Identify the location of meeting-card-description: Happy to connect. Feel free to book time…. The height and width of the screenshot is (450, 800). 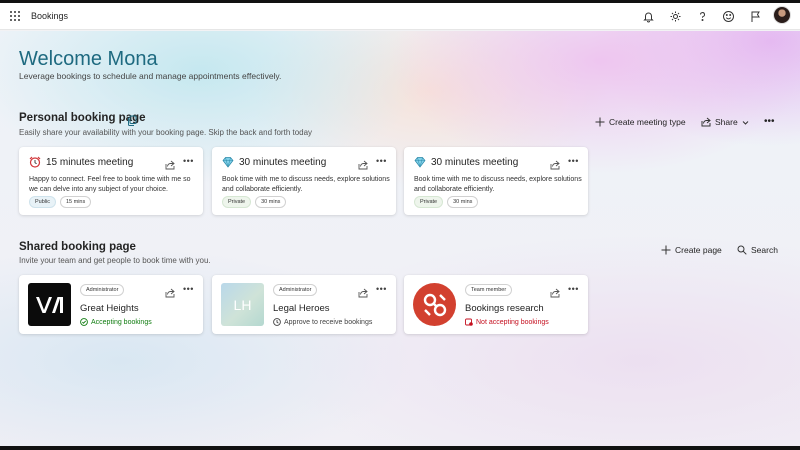
(110, 184).